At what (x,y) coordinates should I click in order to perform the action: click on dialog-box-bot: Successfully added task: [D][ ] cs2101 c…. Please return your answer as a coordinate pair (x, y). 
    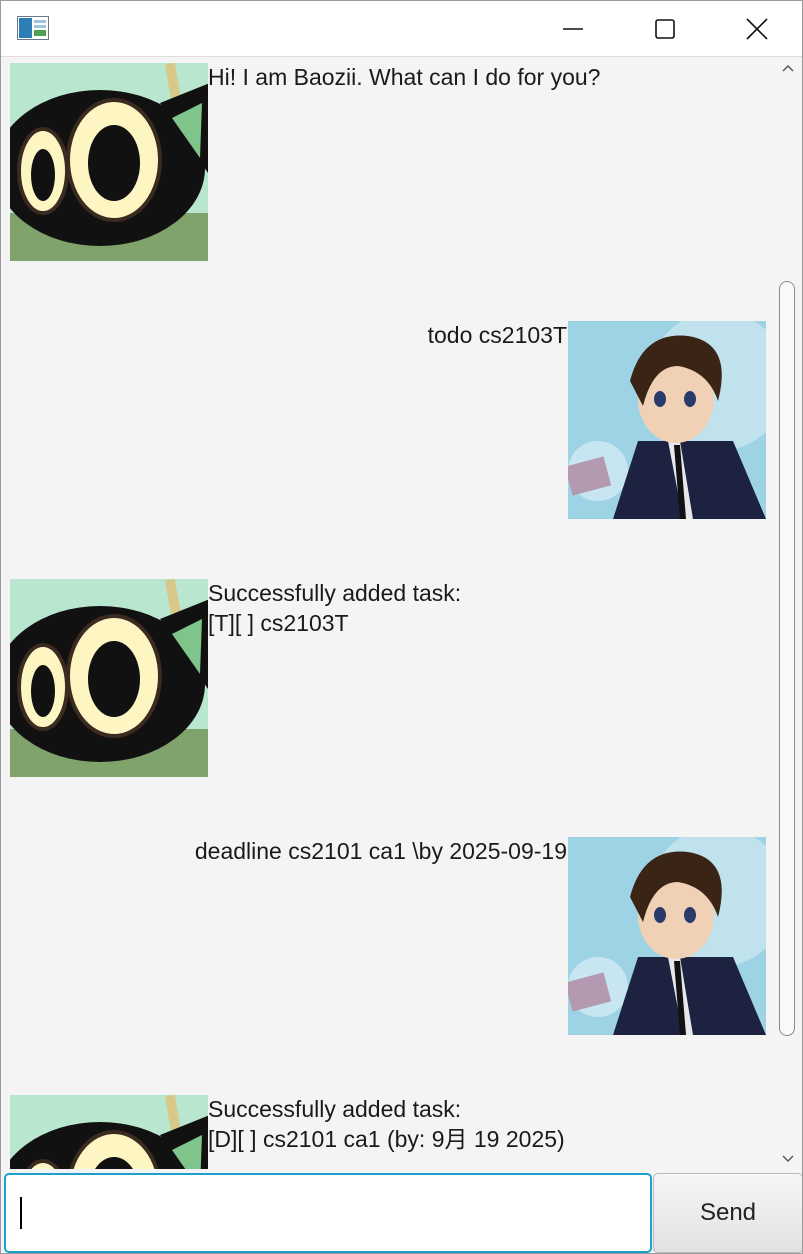
    Looking at the image, I should click on (390, 1130).